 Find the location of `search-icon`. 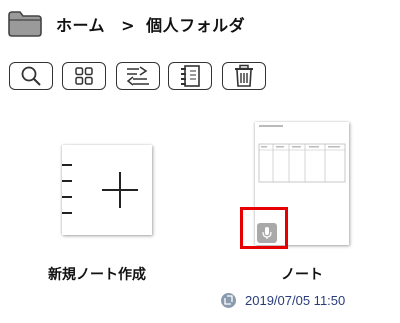

search-icon is located at coordinates (31, 76).